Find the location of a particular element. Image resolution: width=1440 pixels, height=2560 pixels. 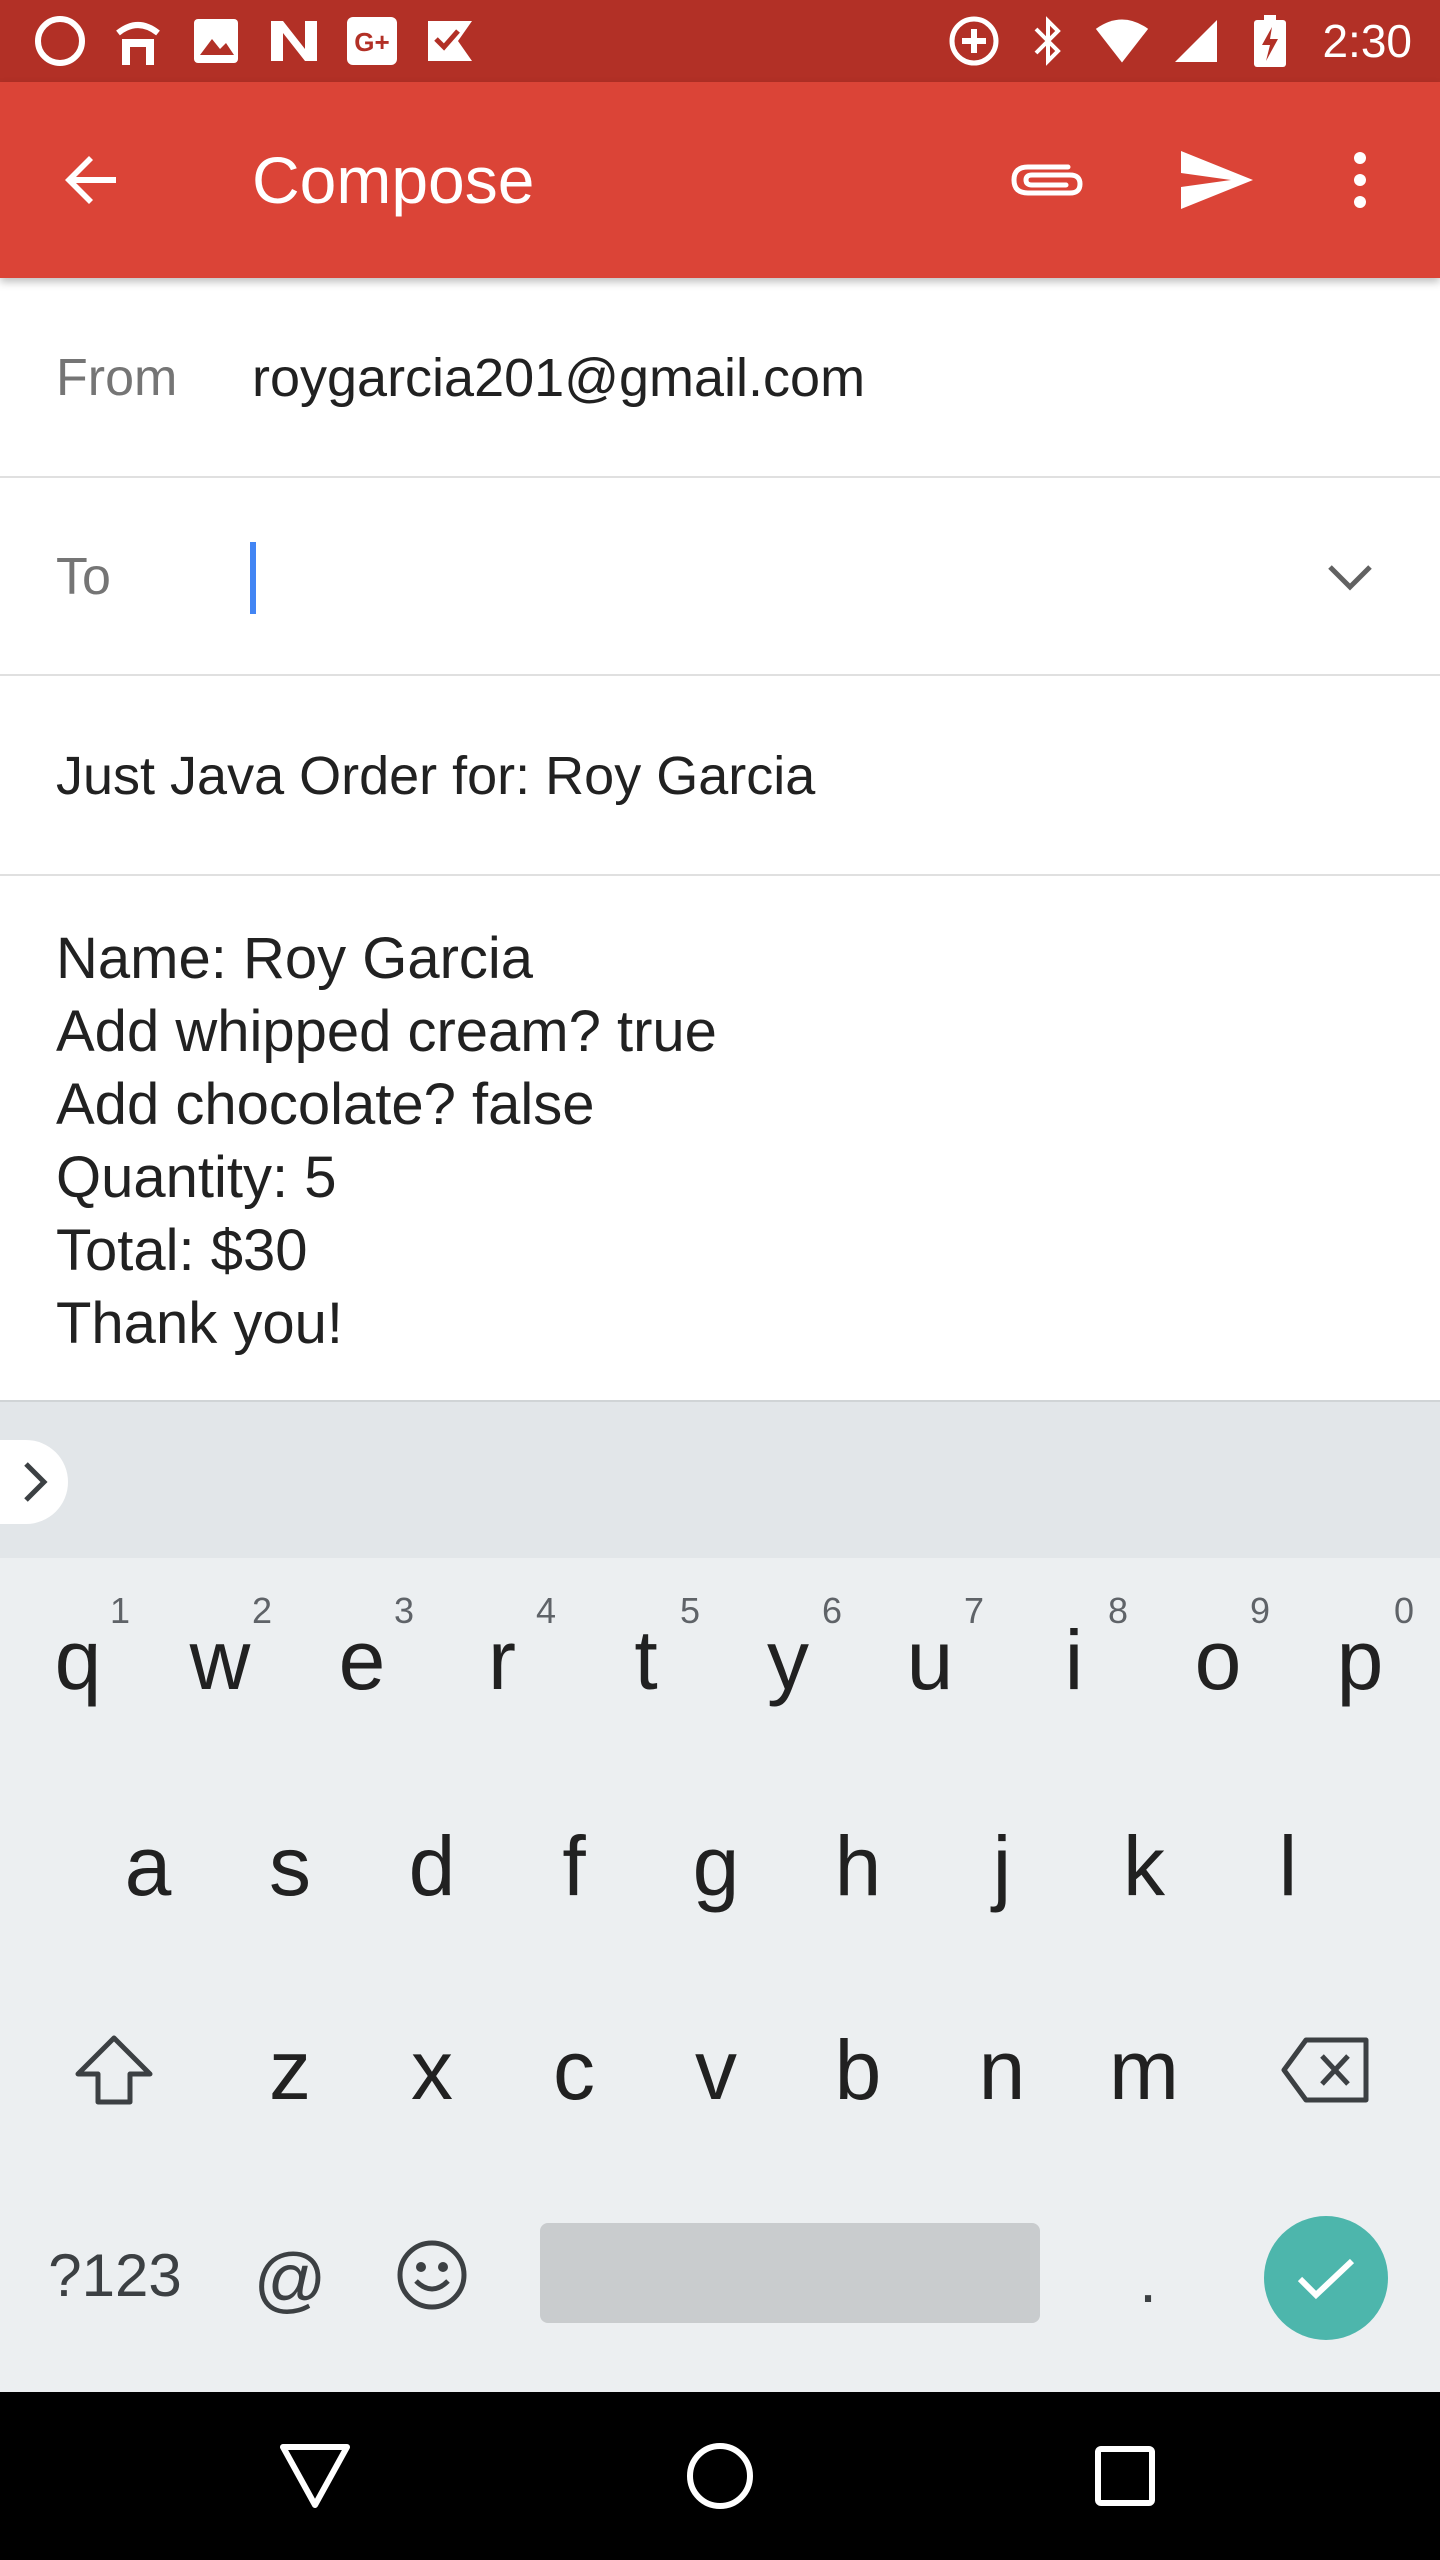

body-line: Thank you! is located at coordinates (199, 1323).